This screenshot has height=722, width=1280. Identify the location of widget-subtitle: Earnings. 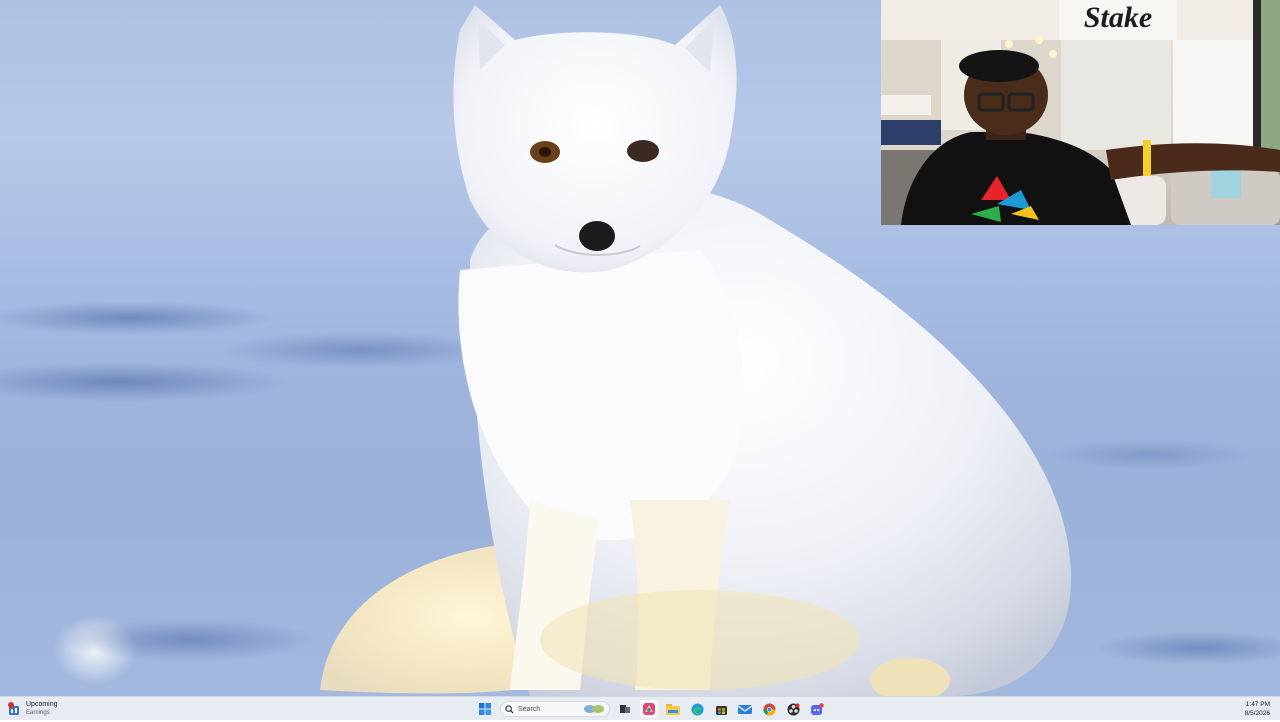
(38, 713).